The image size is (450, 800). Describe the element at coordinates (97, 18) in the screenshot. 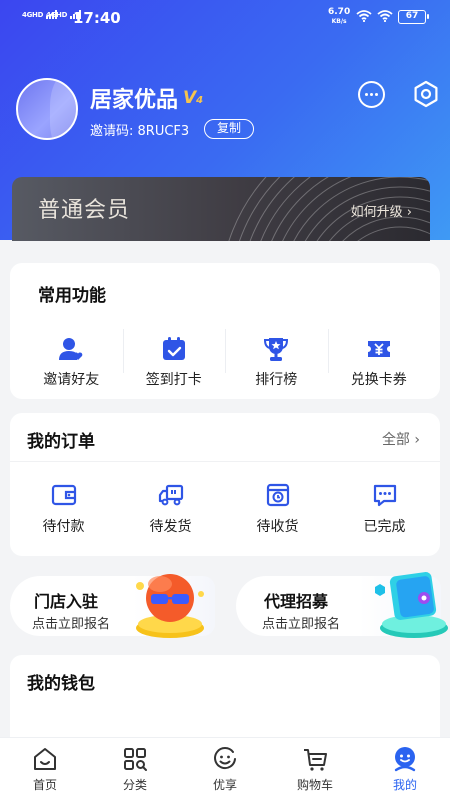

I see `clock: 17:40` at that location.